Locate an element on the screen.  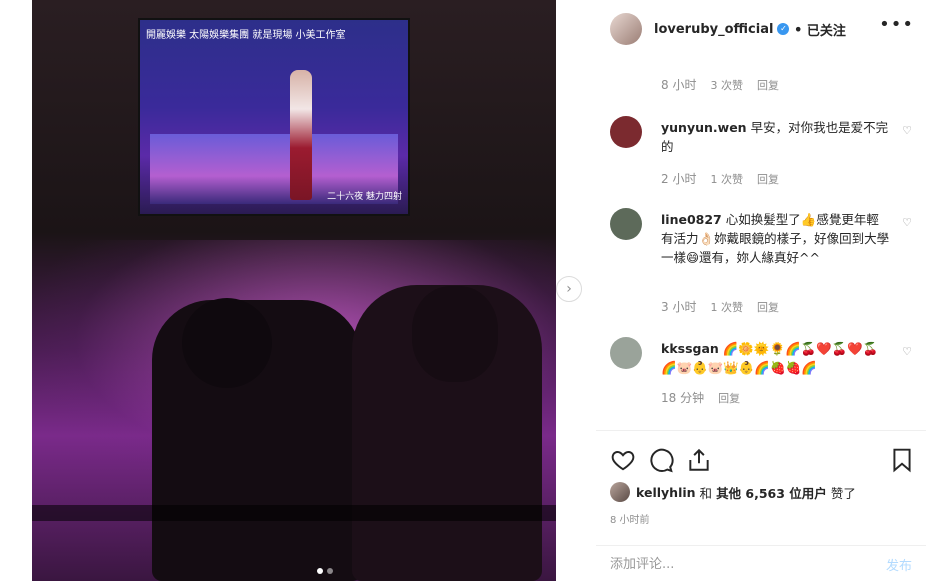
comment-input is located at coordinates (725, 564).